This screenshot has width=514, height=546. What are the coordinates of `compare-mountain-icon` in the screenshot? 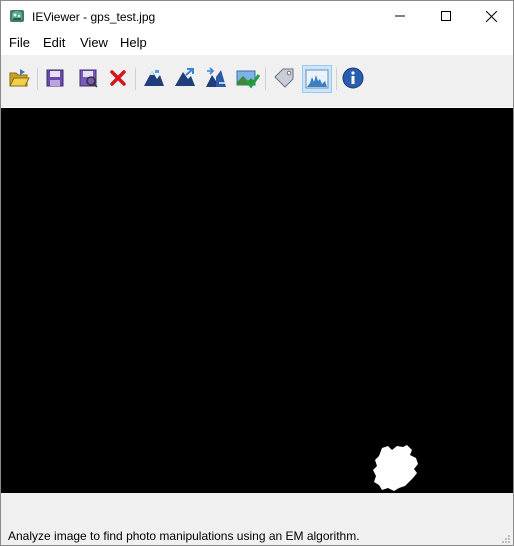 It's located at (216, 77).